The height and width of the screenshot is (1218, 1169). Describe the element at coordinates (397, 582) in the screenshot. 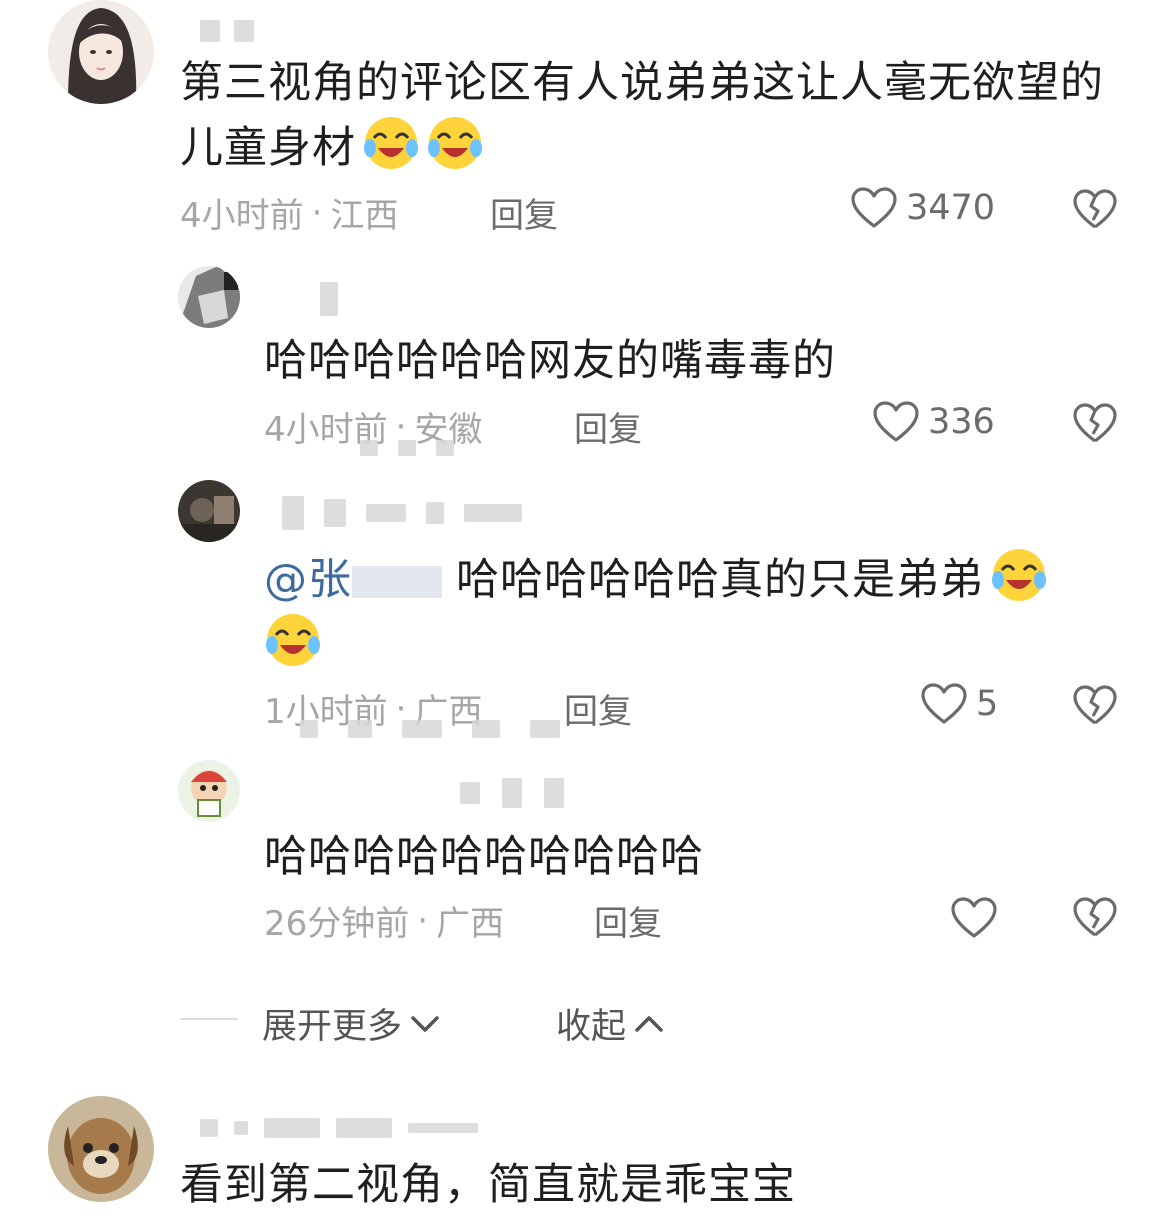

I see `mention-blurred` at that location.